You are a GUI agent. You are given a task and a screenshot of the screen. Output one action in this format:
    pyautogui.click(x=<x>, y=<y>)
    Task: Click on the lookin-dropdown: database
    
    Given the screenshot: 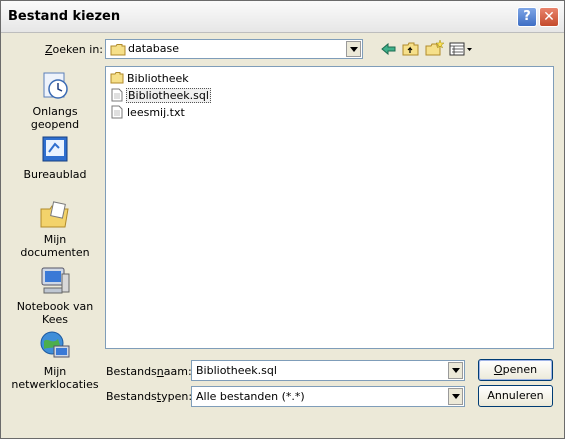 What is the action you would take?
    pyautogui.click(x=234, y=49)
    